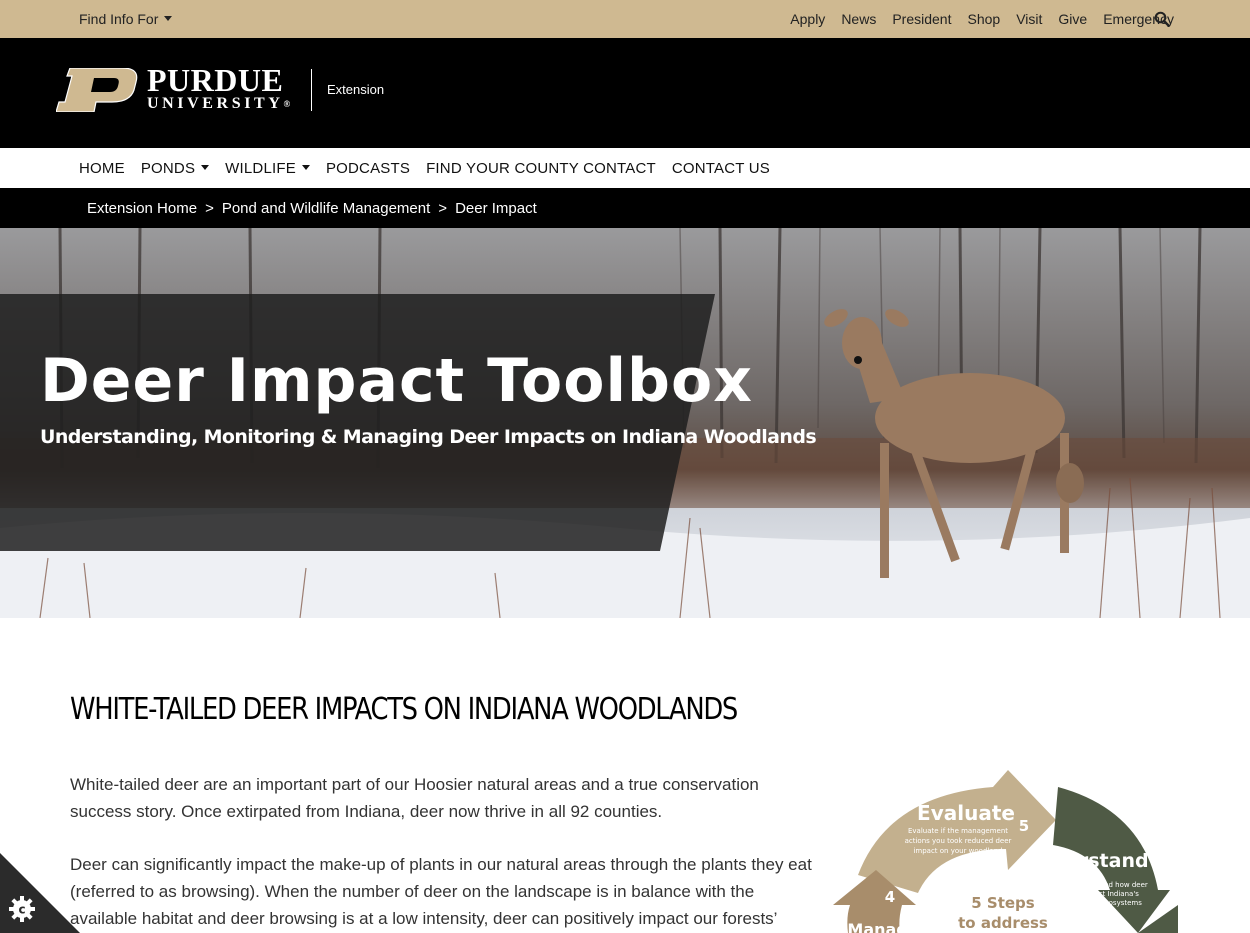 This screenshot has width=1250, height=933. What do you see at coordinates (326, 208) in the screenshot?
I see `breadcrumb-pond-wildlife: Pond and Wildlife Management` at bounding box center [326, 208].